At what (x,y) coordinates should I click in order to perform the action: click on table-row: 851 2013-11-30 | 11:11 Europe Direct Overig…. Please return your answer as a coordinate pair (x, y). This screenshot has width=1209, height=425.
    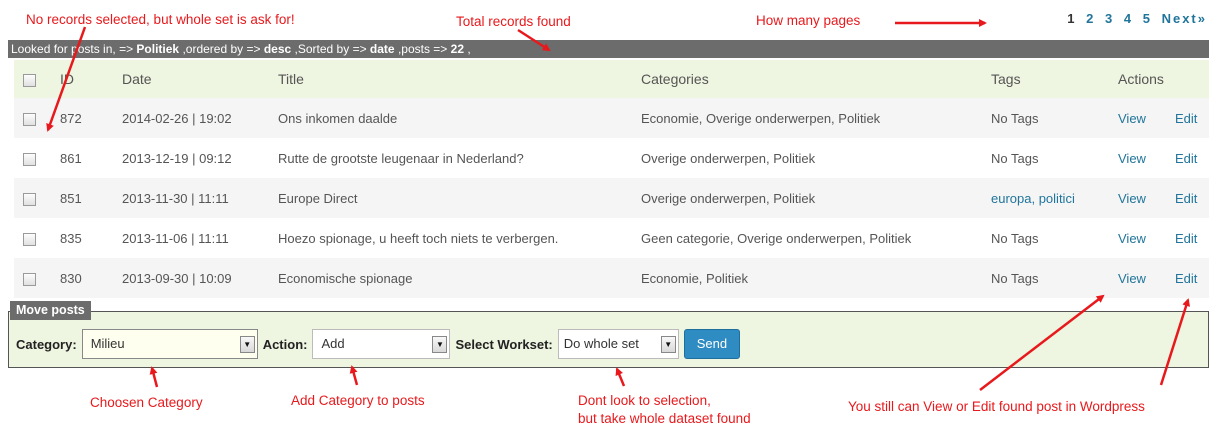
    Looking at the image, I should click on (611, 198).